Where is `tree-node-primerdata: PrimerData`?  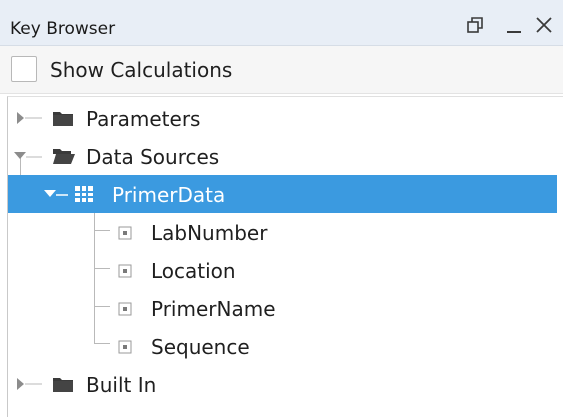 tree-node-primerdata: PrimerData is located at coordinates (282, 194).